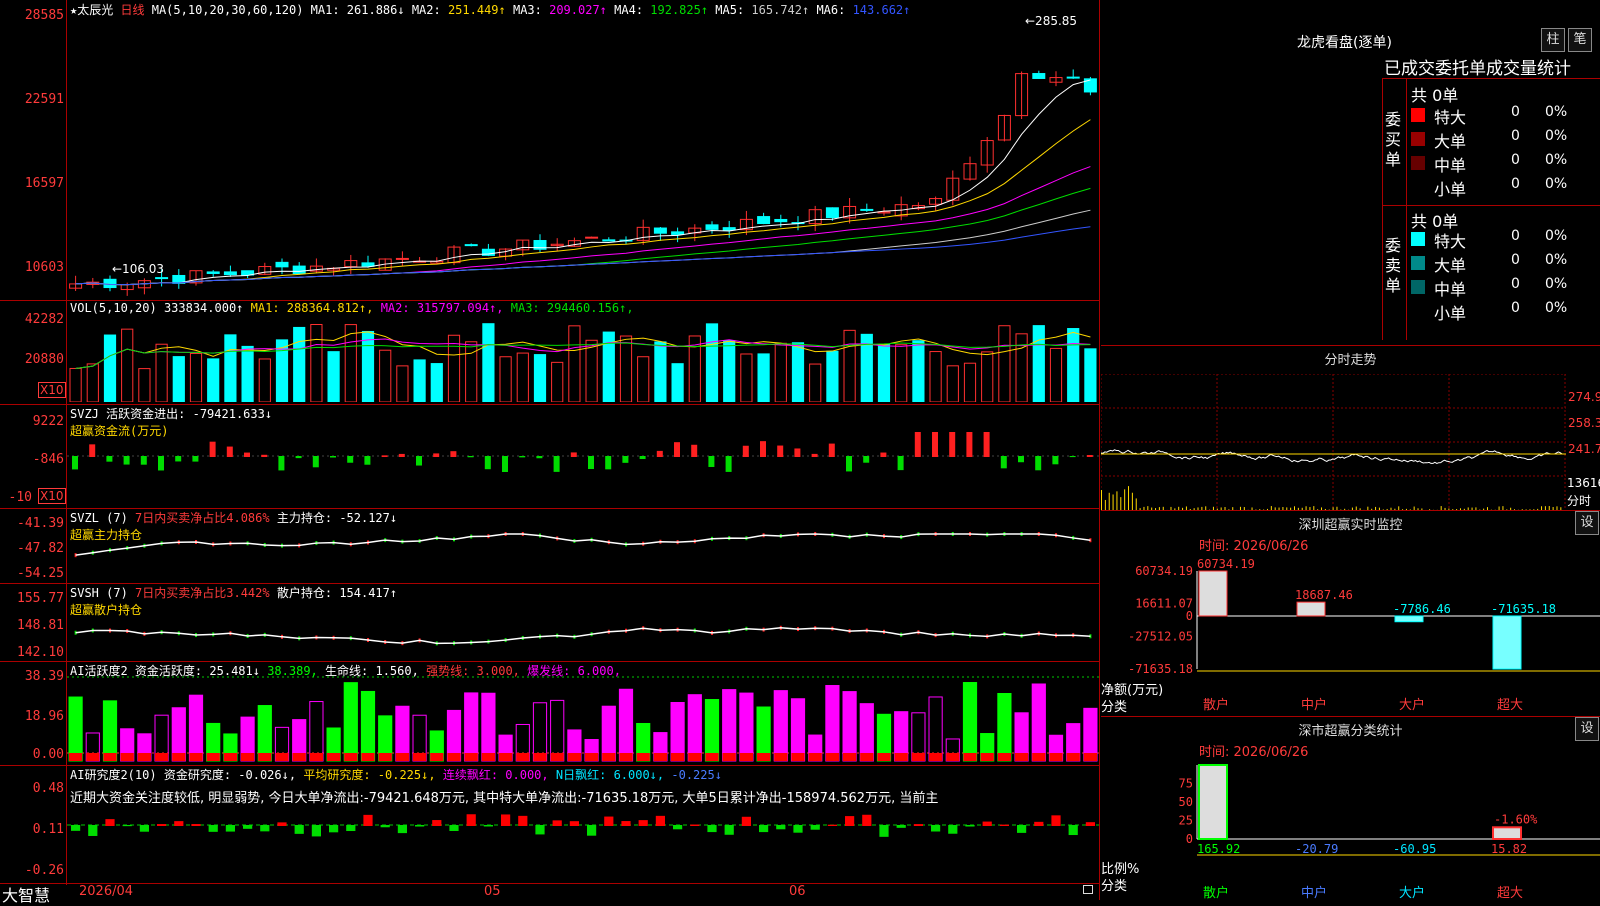 This screenshot has height=906, width=1600. I want to click on column-view-button: 柱, so click(1553, 40).